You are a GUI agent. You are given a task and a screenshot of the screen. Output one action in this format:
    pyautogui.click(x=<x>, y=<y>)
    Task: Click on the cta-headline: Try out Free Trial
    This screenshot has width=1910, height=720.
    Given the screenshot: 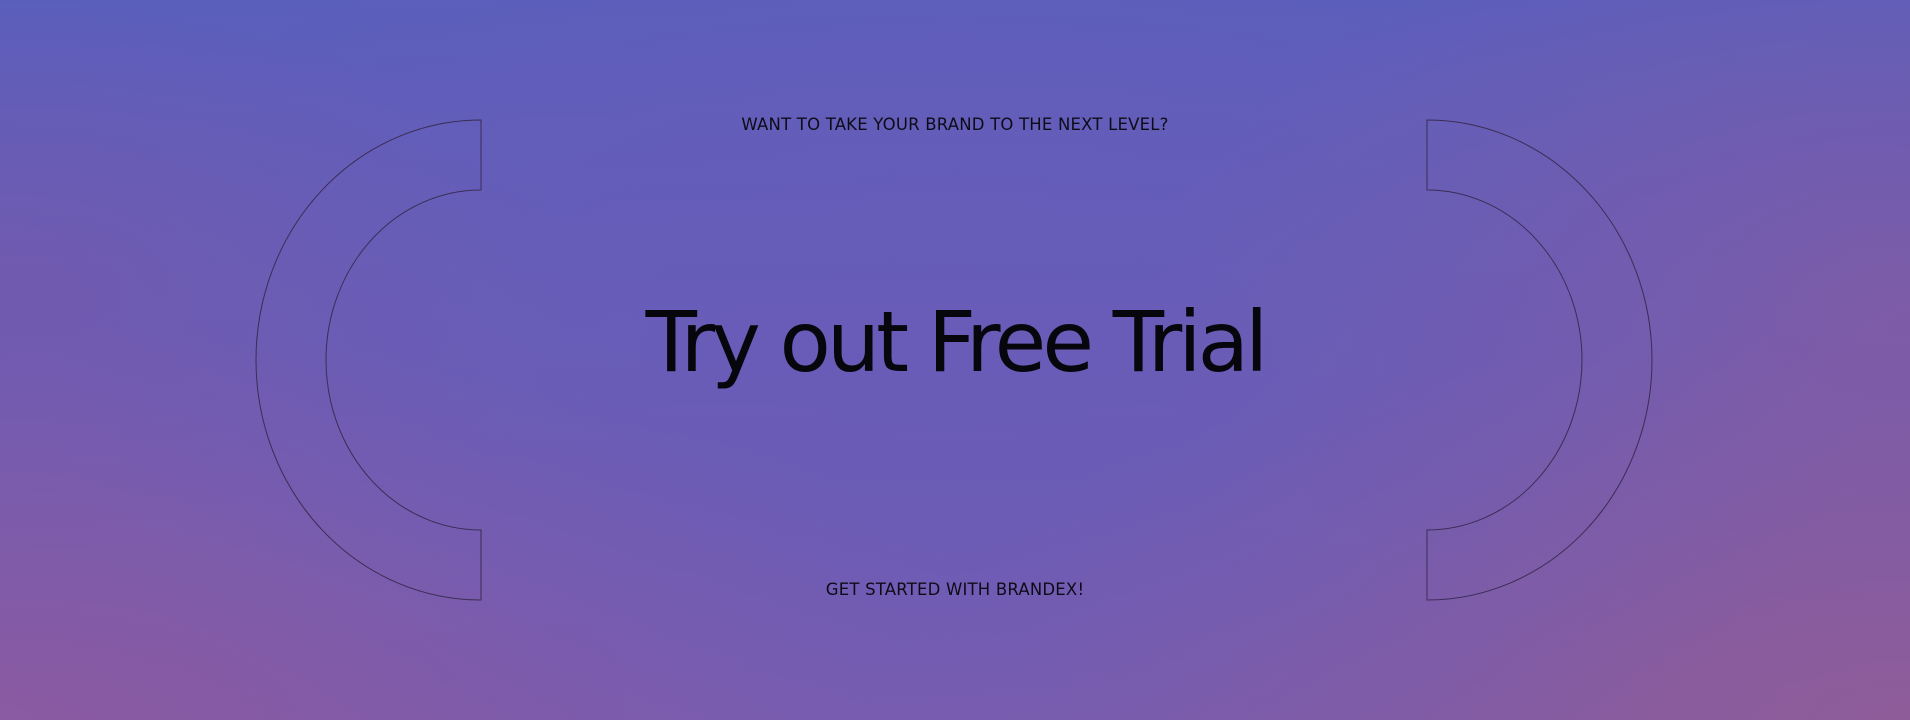 What is the action you would take?
    pyautogui.click(x=957, y=342)
    